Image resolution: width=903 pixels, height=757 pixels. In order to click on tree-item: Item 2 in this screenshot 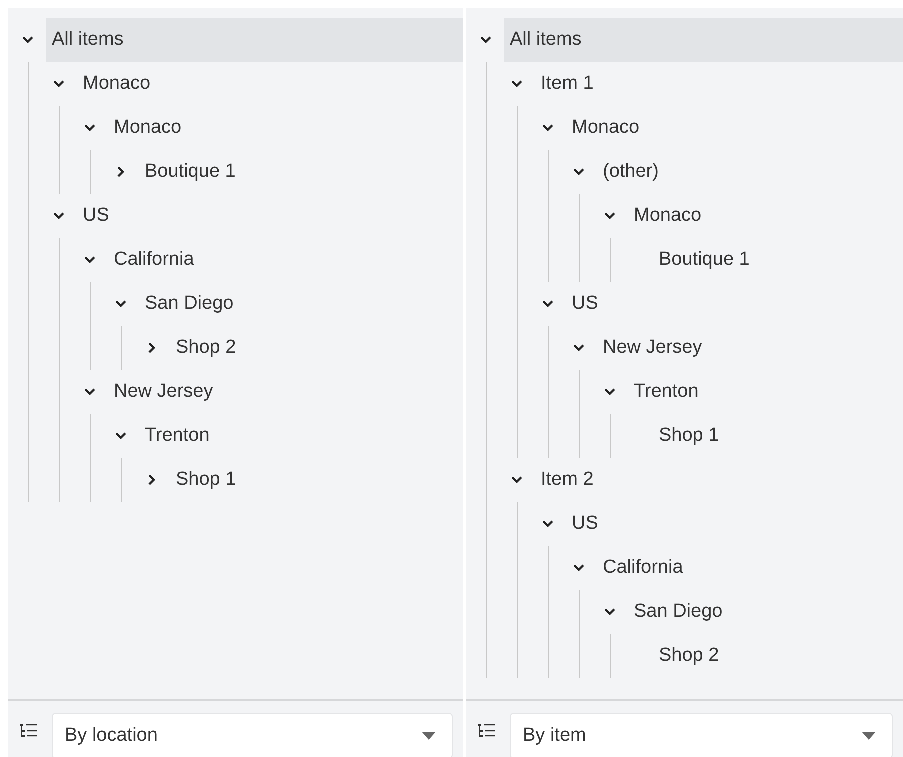, I will do `click(719, 480)`.